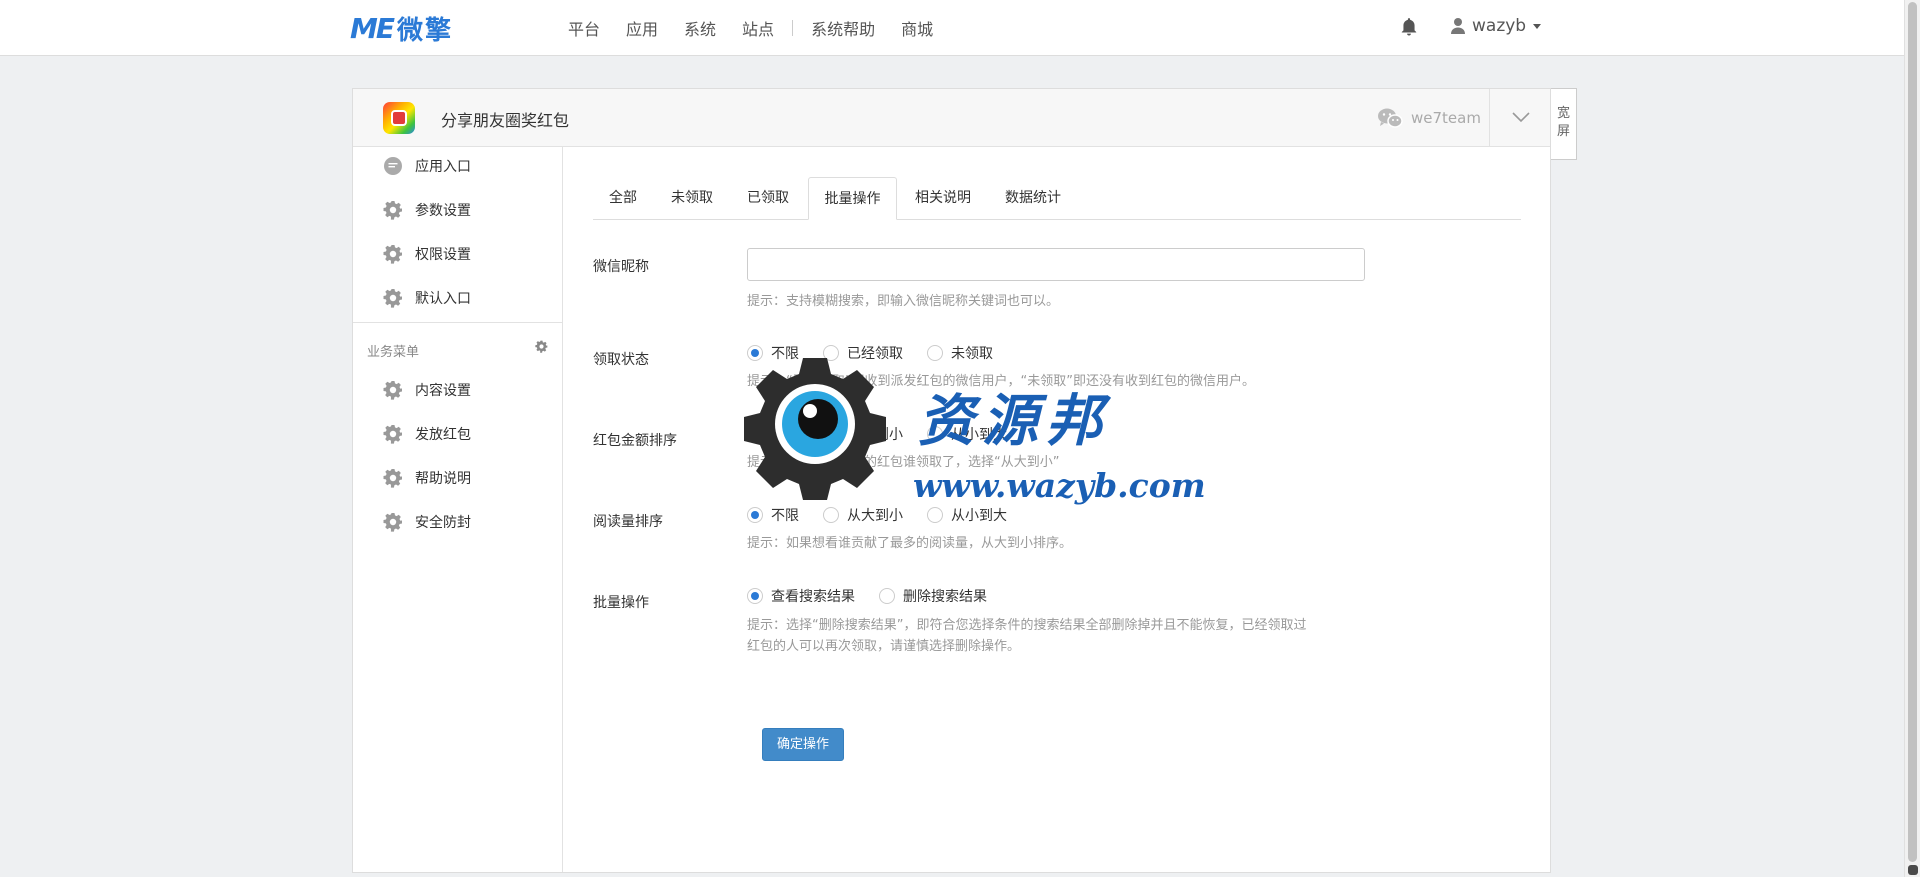 The height and width of the screenshot is (877, 1920). Describe the element at coordinates (793, 28) in the screenshot. I see `nav-divider` at that location.